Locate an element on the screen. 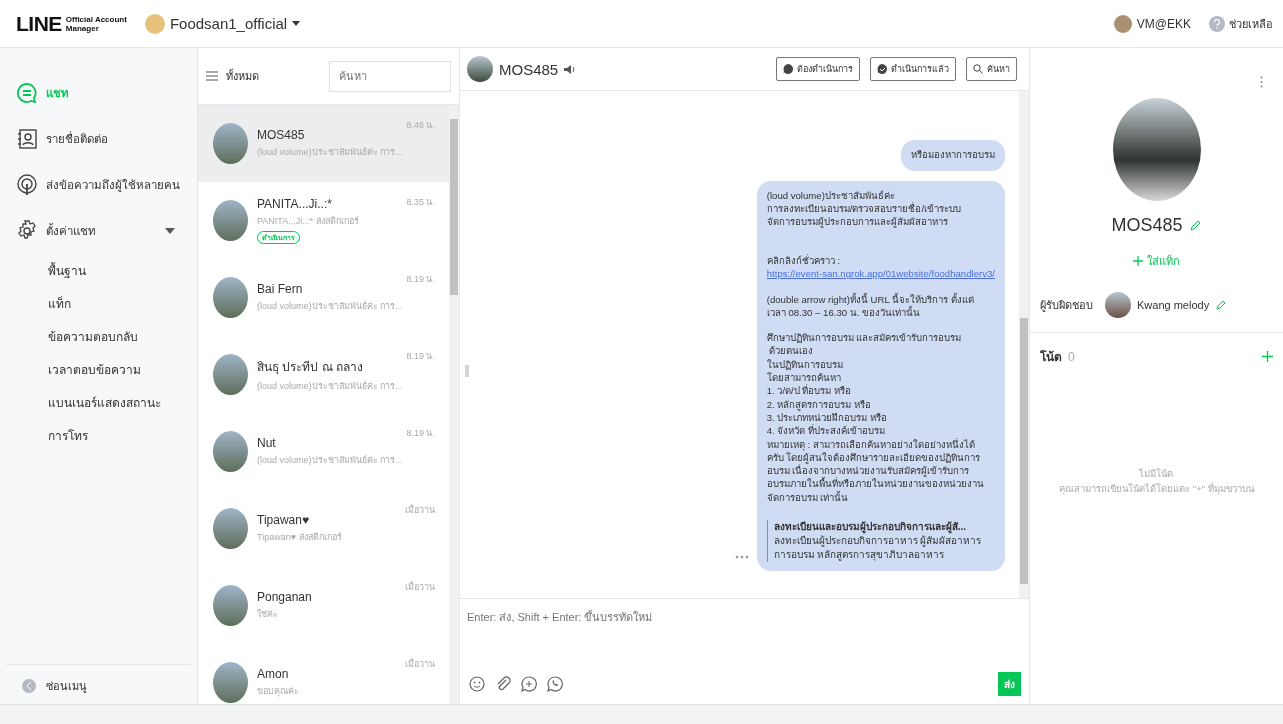 This screenshot has width=1283, height=724. contacts-icon is located at coordinates (27, 139).